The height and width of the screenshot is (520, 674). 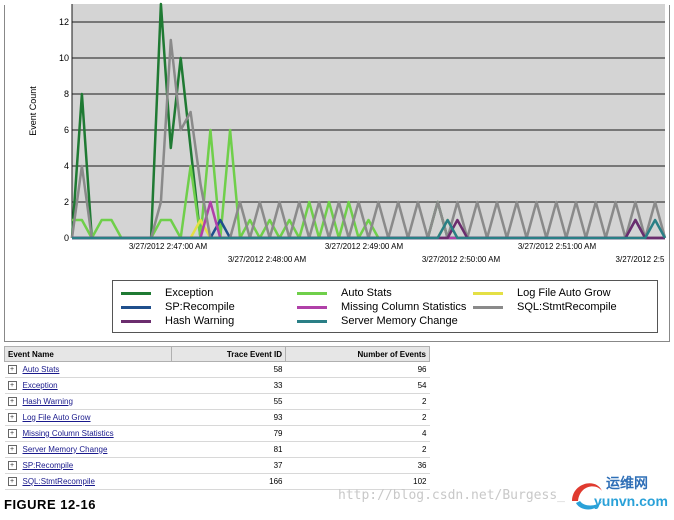 What do you see at coordinates (88, 385) in the screenshot?
I see `event-name-cell: + Exception` at bounding box center [88, 385].